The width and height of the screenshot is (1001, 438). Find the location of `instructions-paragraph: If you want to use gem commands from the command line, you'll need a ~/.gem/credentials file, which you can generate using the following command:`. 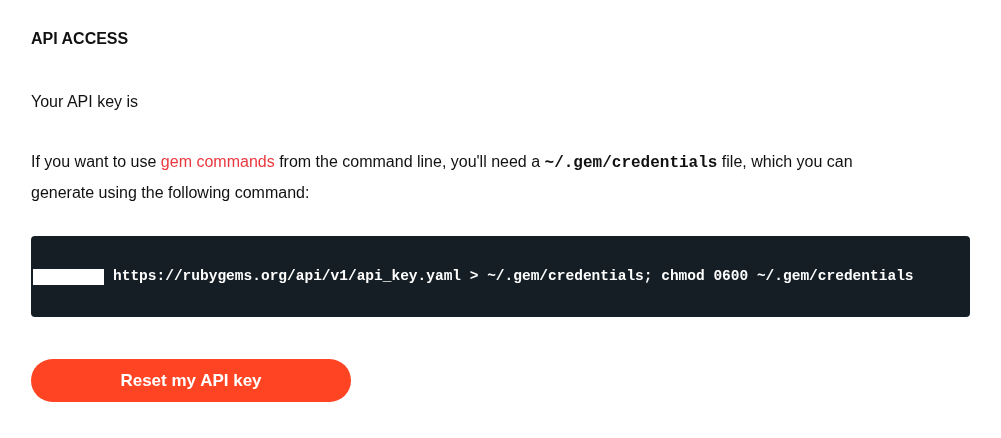

instructions-paragraph: If you want to use gem commands from the command line, you'll need a ~/.gem/credentials file, which you can generate using the following command: is located at coordinates (442, 177).